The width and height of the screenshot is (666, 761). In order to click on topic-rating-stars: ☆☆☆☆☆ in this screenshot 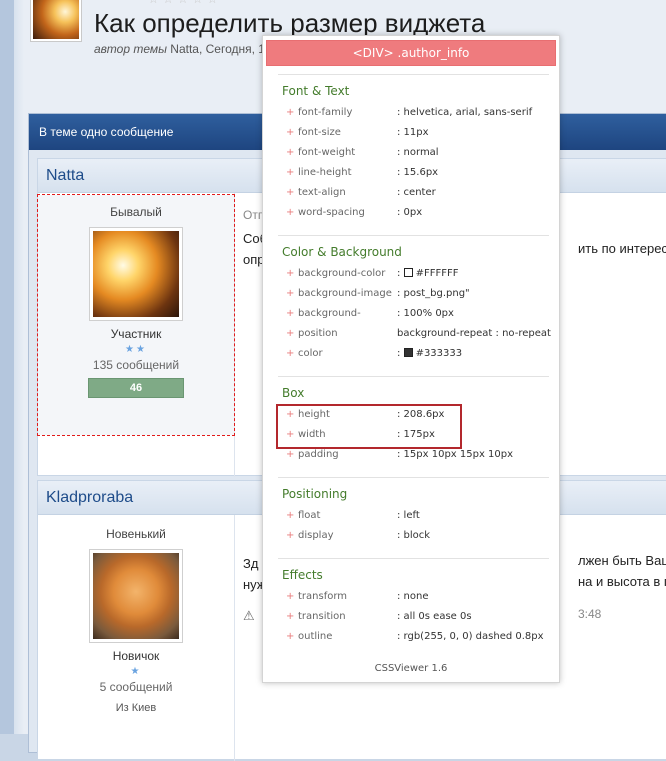, I will do `click(185, 3)`.